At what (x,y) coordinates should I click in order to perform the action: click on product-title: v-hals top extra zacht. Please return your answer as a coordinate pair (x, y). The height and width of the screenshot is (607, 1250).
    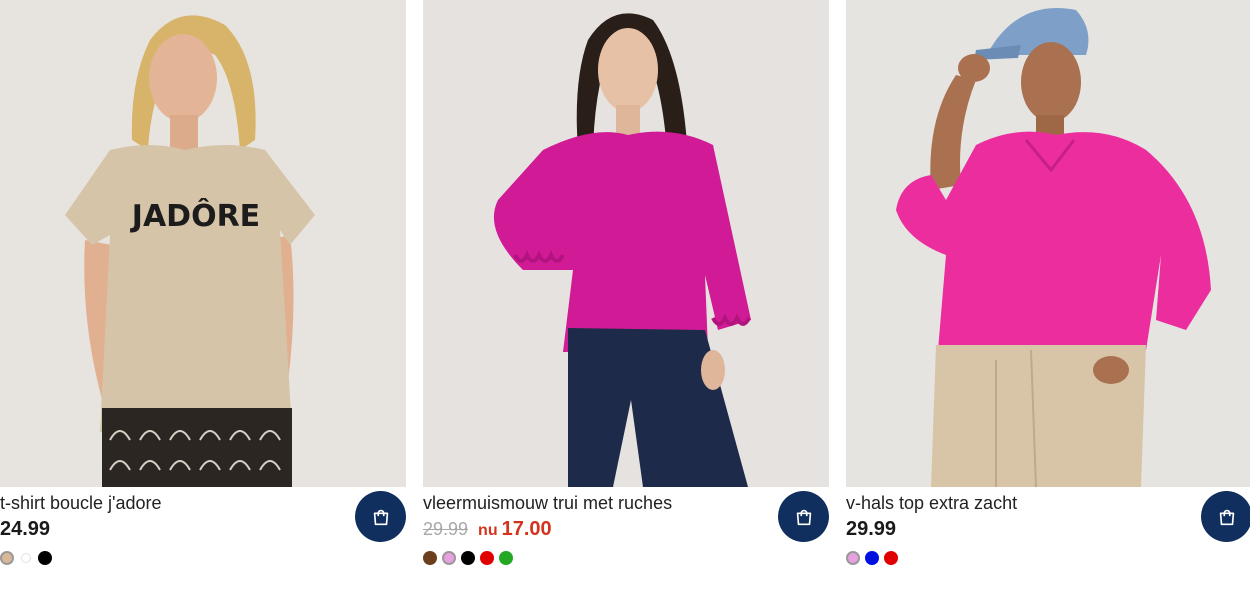
    Looking at the image, I should click on (931, 503).